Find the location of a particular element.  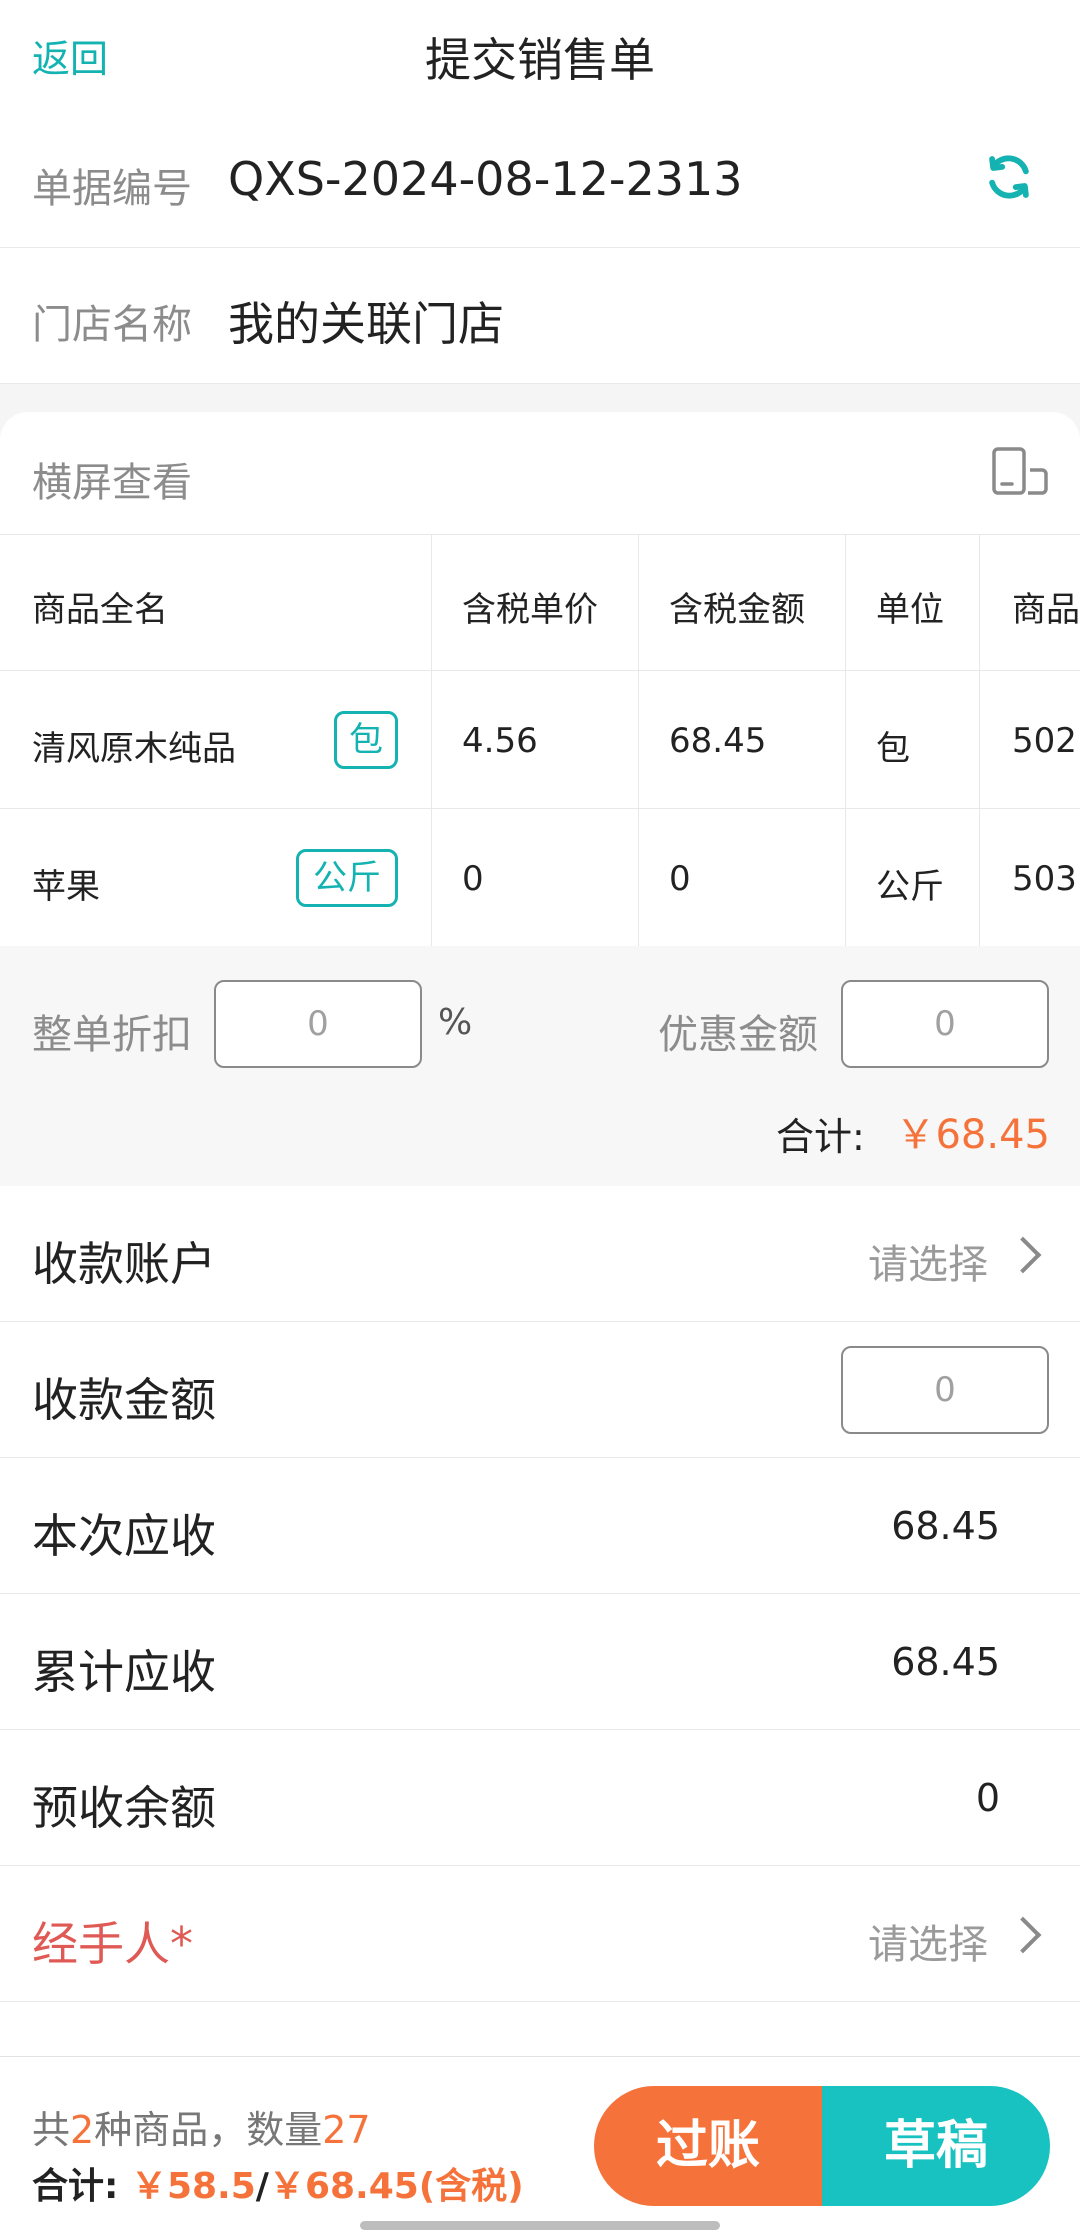

table-cell: 502 is located at coordinates (1030, 740).